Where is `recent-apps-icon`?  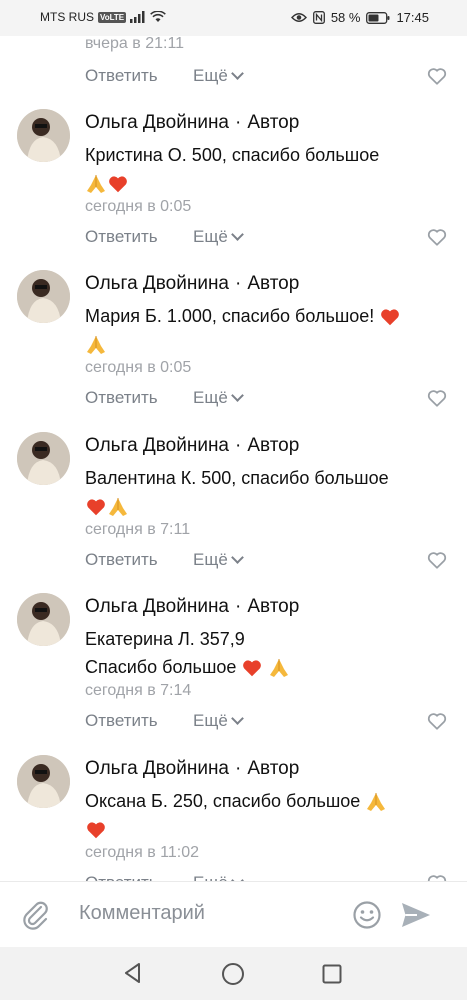 recent-apps-icon is located at coordinates (332, 974).